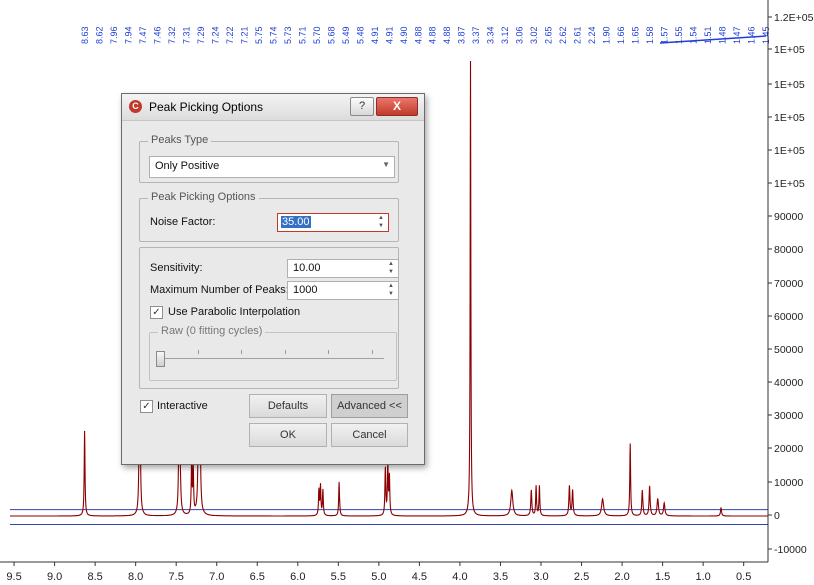  What do you see at coordinates (790, 550) in the screenshot?
I see `y-tick-label: -10000` at bounding box center [790, 550].